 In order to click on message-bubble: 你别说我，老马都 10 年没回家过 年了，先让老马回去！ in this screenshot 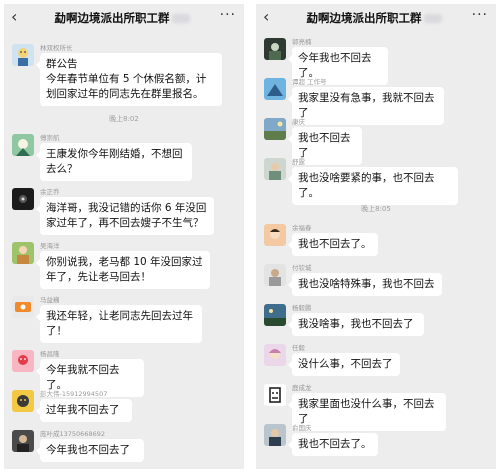, I will do `click(123, 270)`.